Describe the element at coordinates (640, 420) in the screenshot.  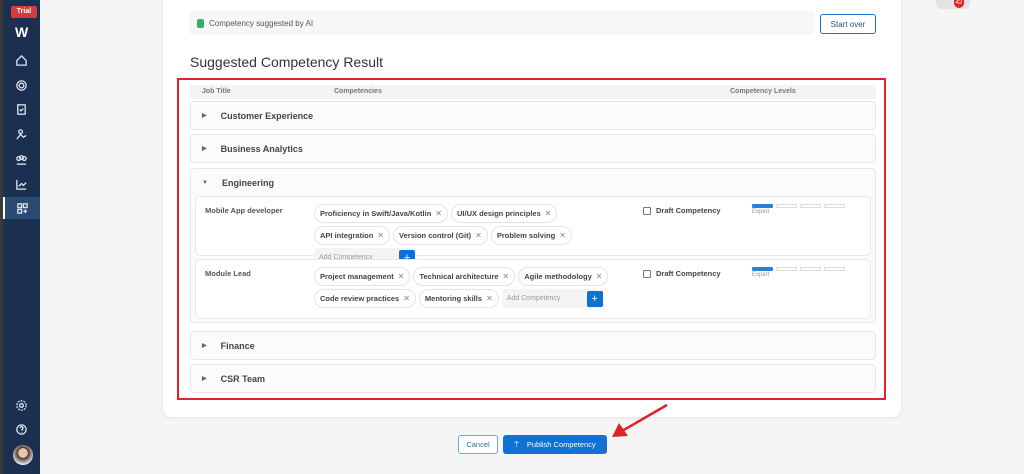
I see `annotation-arrow` at that location.